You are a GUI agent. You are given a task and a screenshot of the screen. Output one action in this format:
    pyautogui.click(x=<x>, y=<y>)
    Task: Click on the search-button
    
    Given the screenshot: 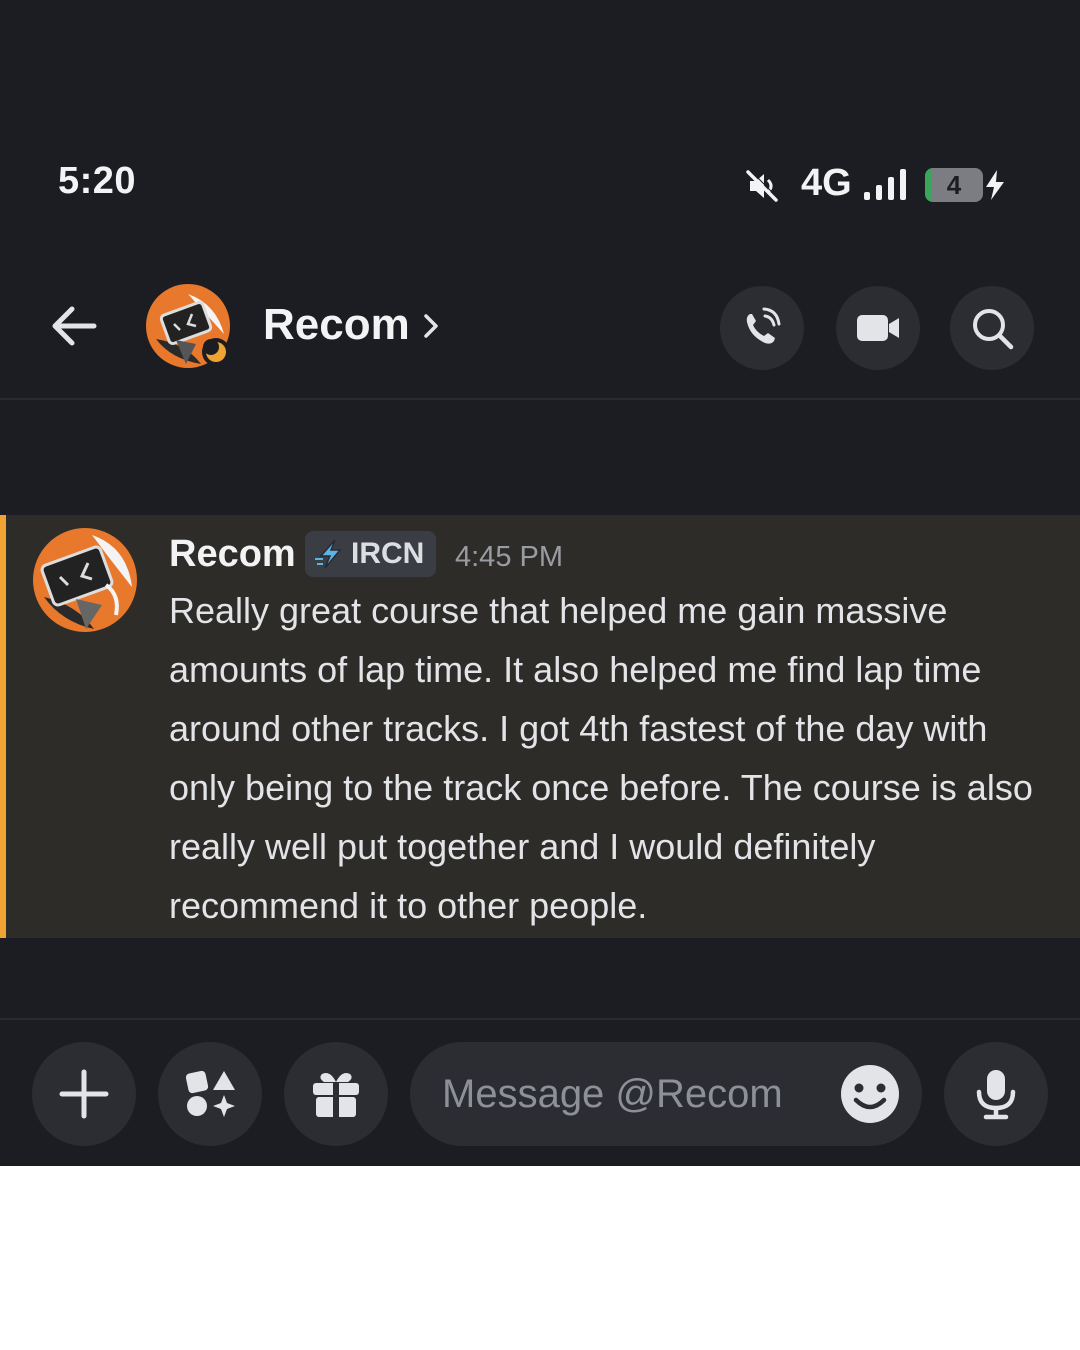 What is the action you would take?
    pyautogui.click(x=992, y=328)
    